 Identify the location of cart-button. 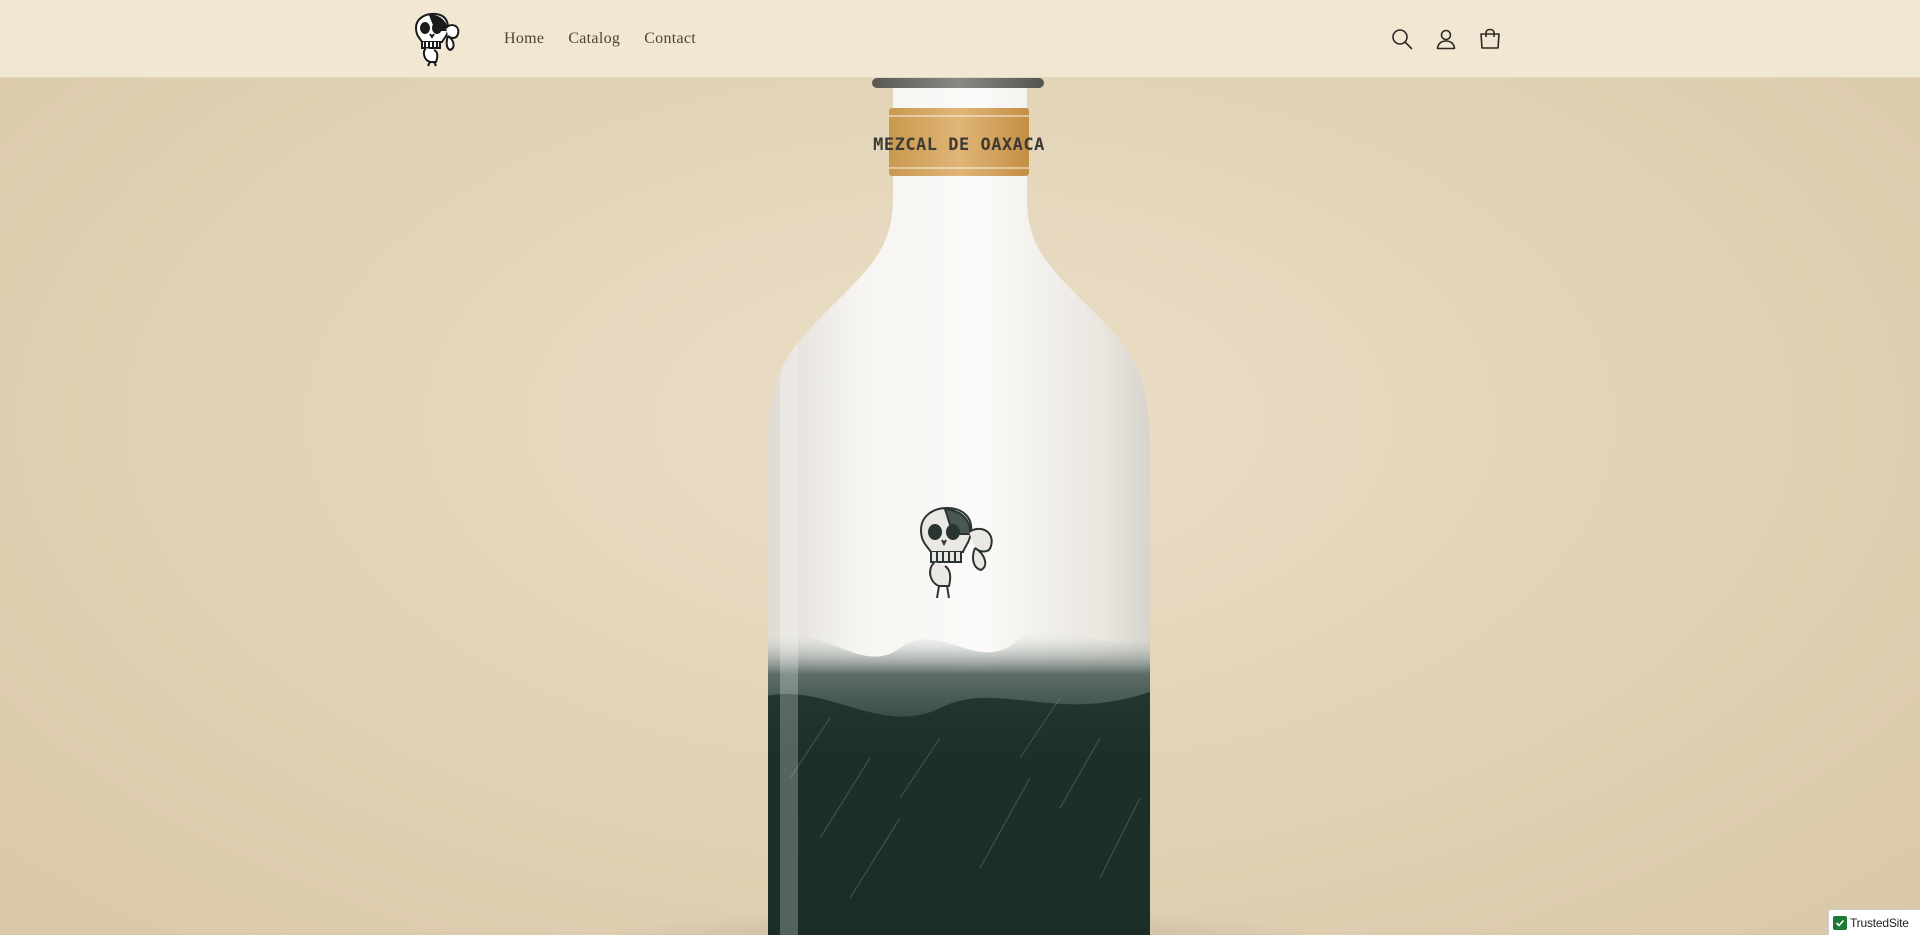
(1490, 39).